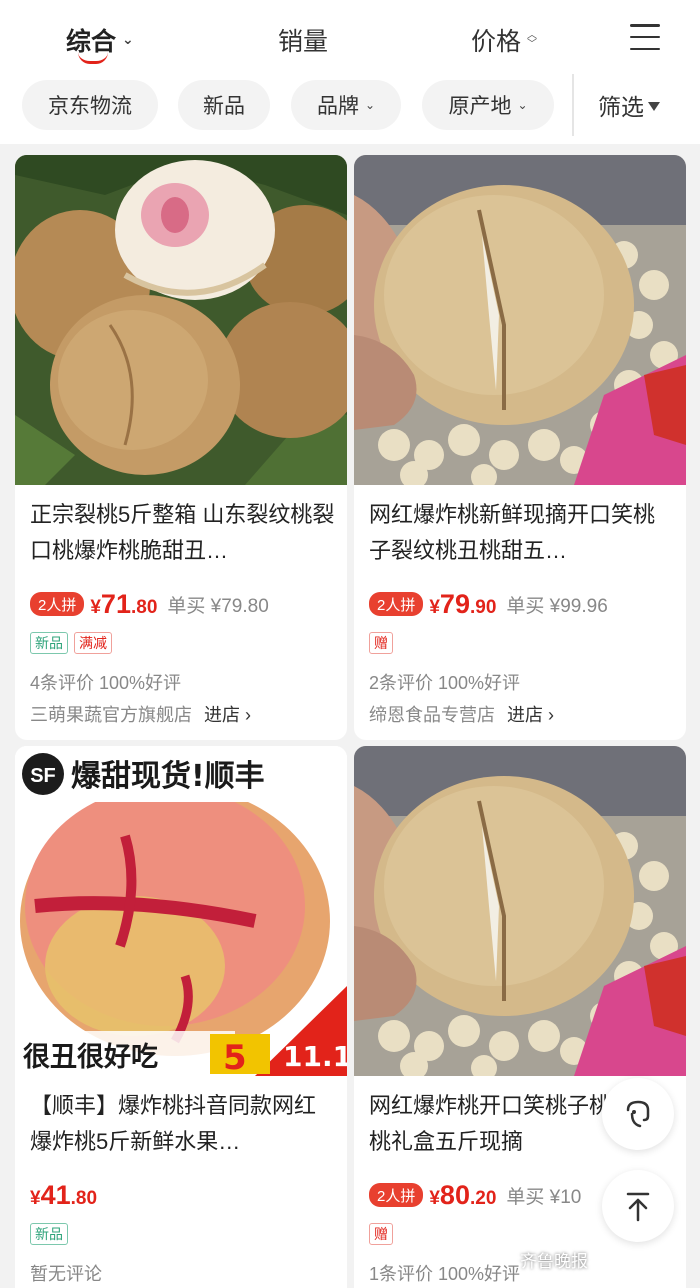 The height and width of the screenshot is (1288, 700). I want to click on tab-price: 价格 ︿ ﹀, so click(504, 40).